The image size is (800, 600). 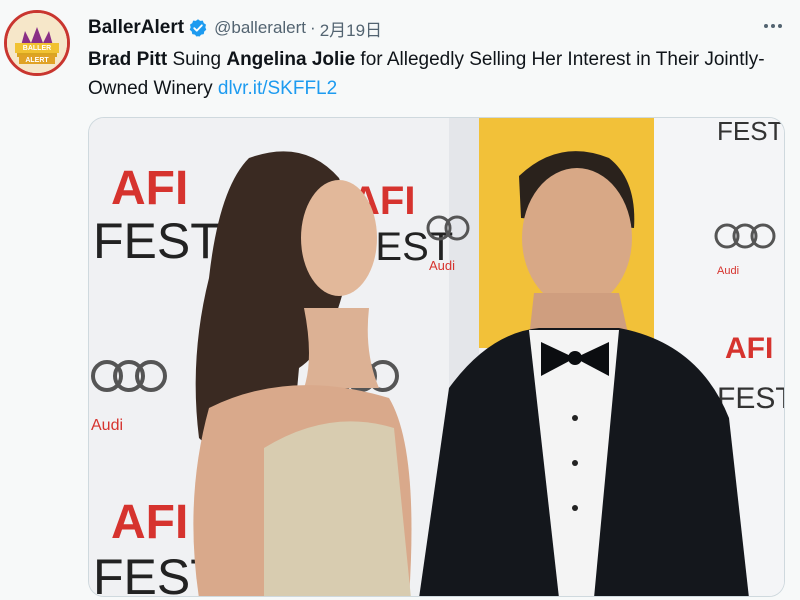 What do you see at coordinates (37, 48) in the screenshot?
I see `svg-text: BALLER` at bounding box center [37, 48].